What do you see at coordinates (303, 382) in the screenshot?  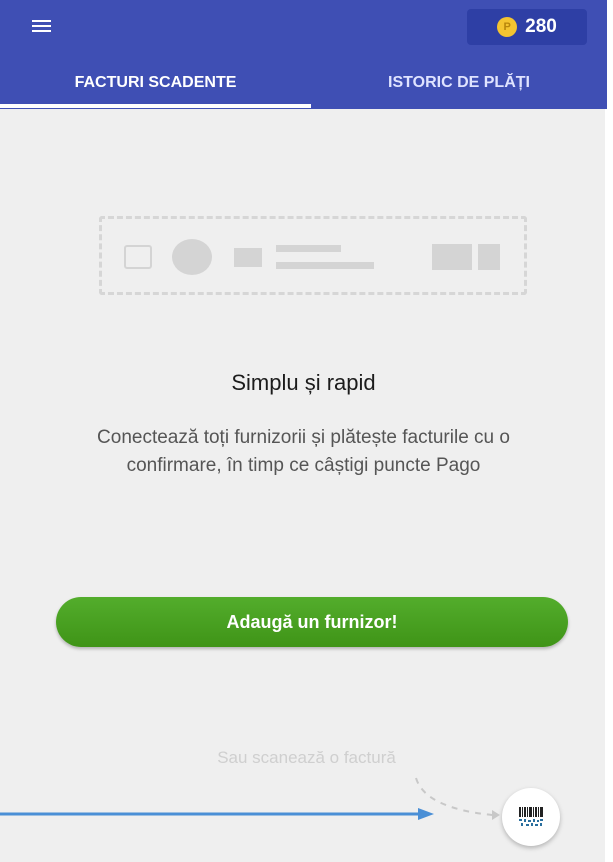 I see `empty-state-title: Simplu și rapid` at bounding box center [303, 382].